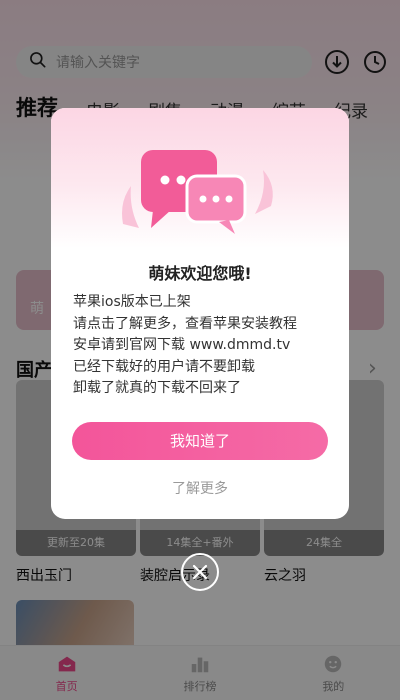 This screenshot has width=400, height=700. I want to click on dialog-line: 苹果ios版本已上架, so click(132, 302).